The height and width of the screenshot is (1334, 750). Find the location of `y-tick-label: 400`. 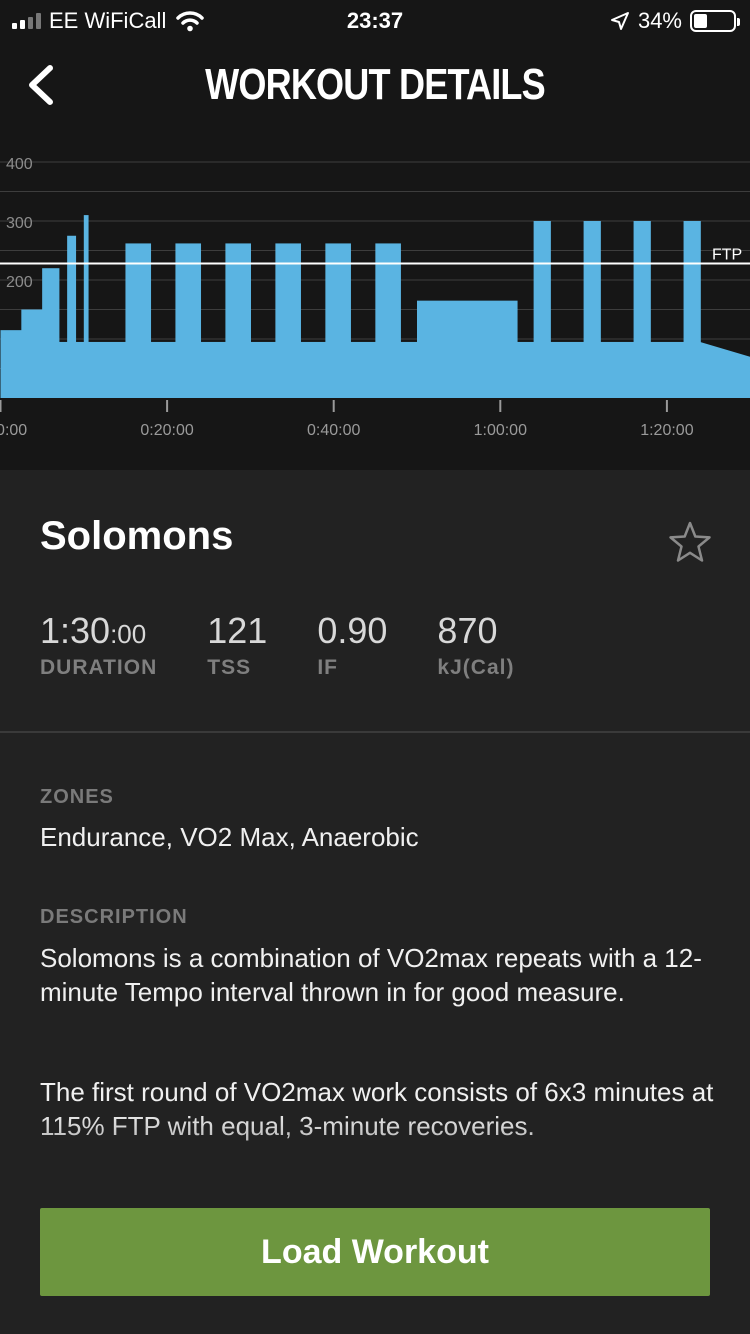

y-tick-label: 400 is located at coordinates (19, 164).